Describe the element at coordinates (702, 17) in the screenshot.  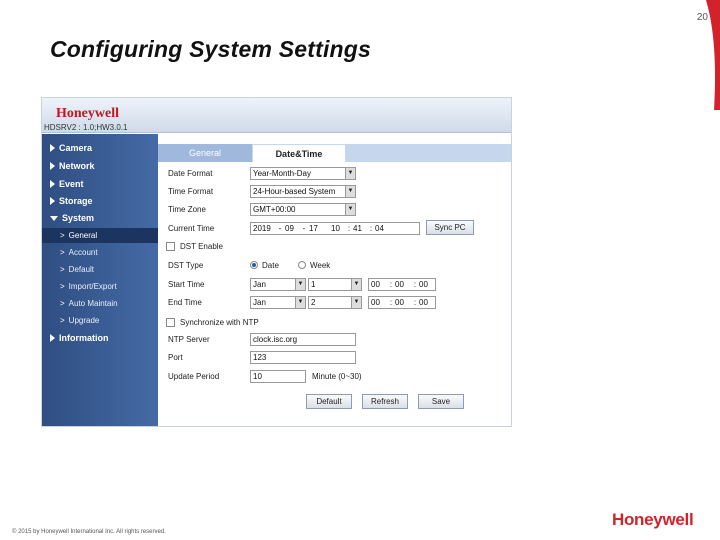
I see `slide-number: 20` at that location.